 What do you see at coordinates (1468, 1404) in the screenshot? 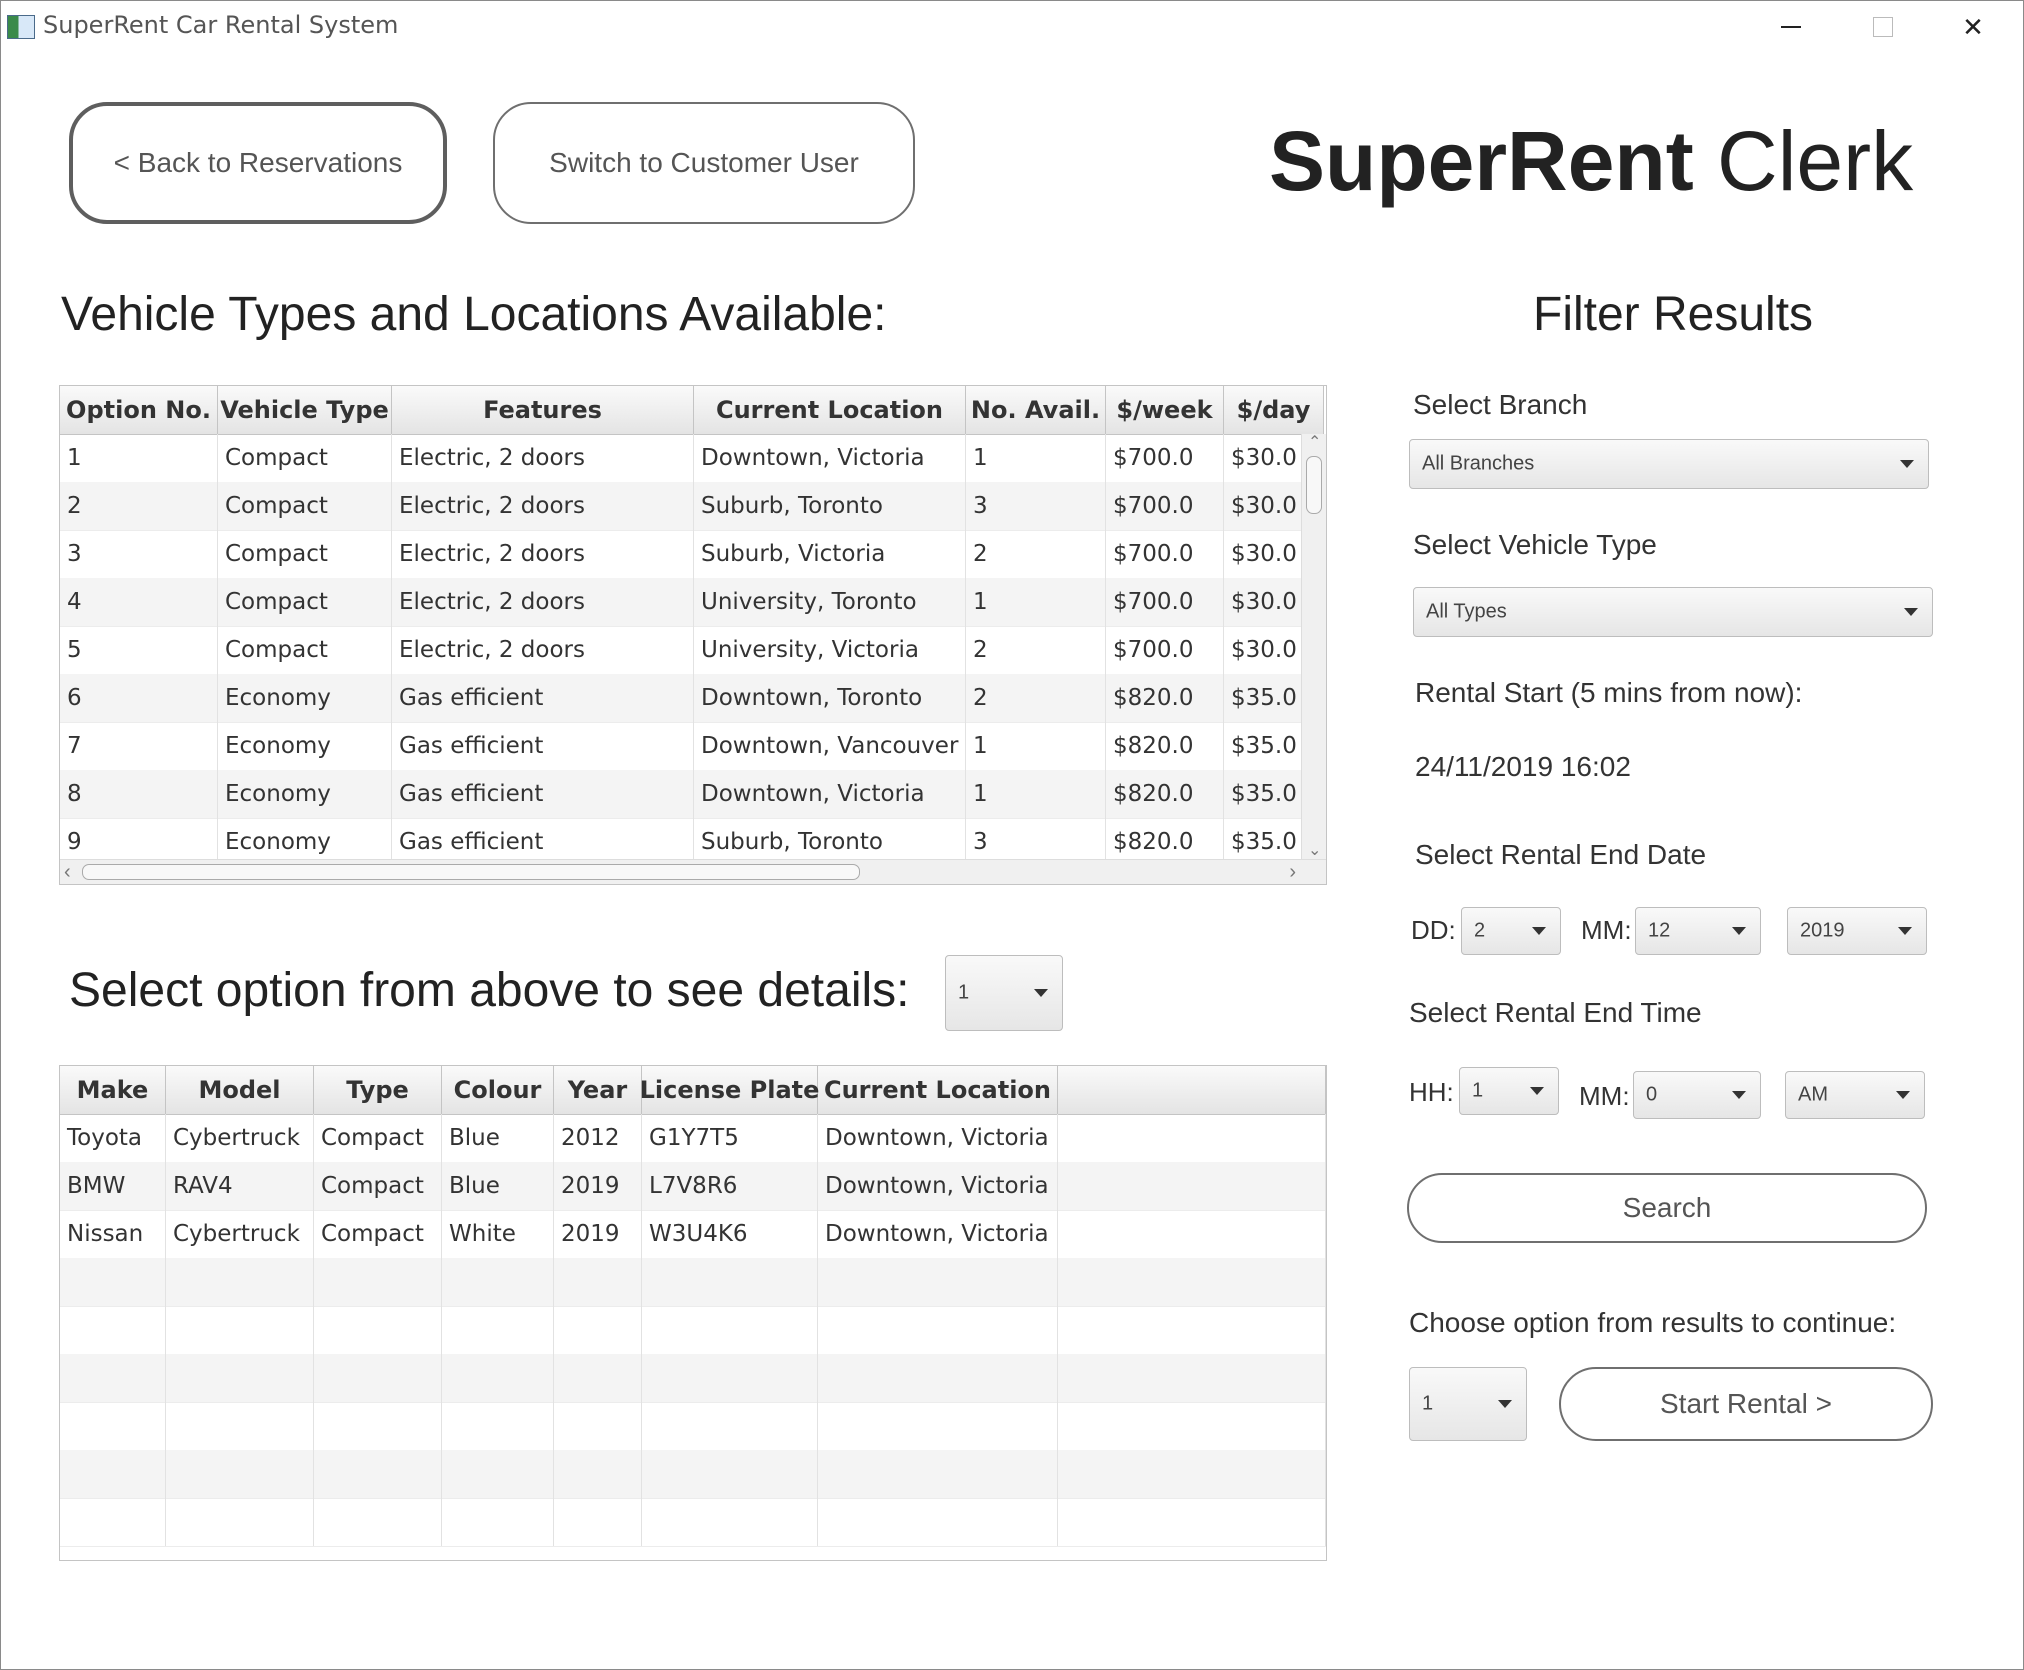
I see `continue-option-select: 1` at bounding box center [1468, 1404].